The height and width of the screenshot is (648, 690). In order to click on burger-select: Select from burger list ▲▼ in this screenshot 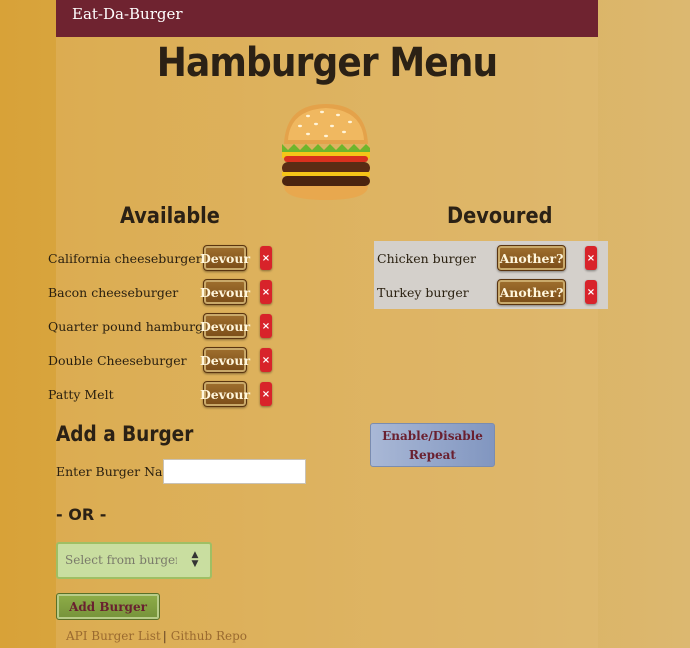, I will do `click(134, 560)`.